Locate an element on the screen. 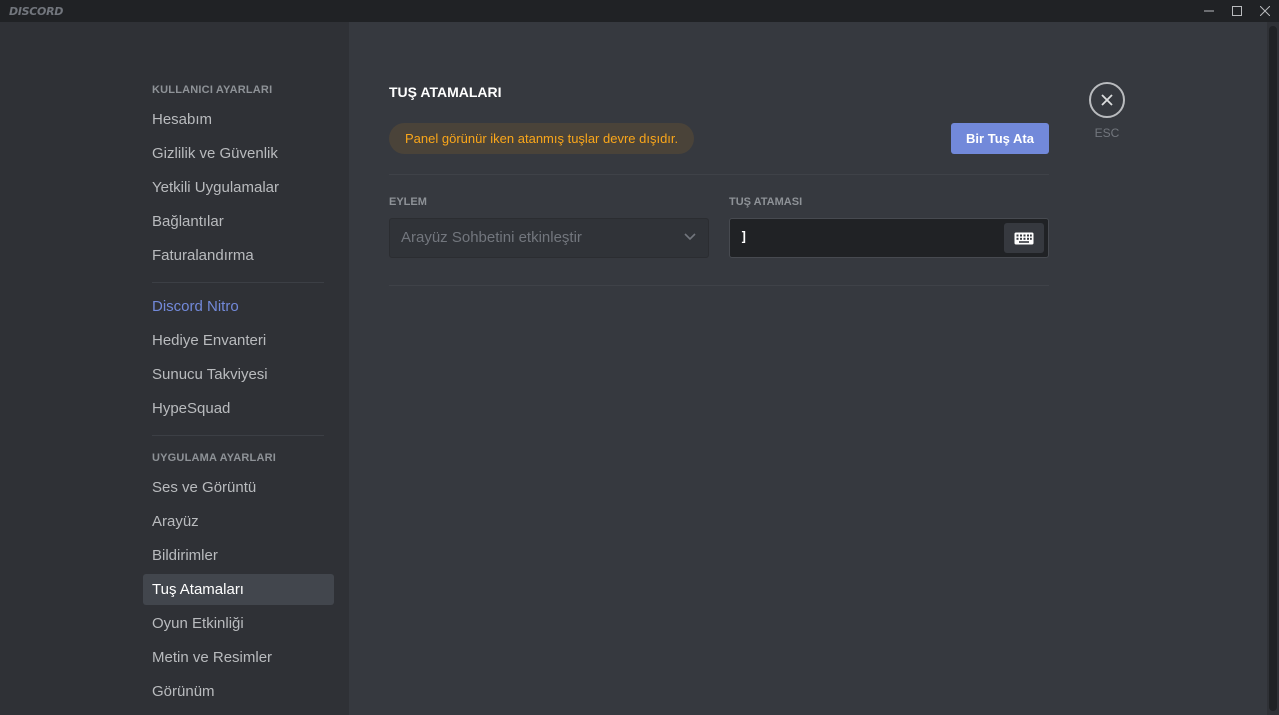 Image resolution: width=1279 pixels, height=715 pixels. scrollbar is located at coordinates (1273, 368).